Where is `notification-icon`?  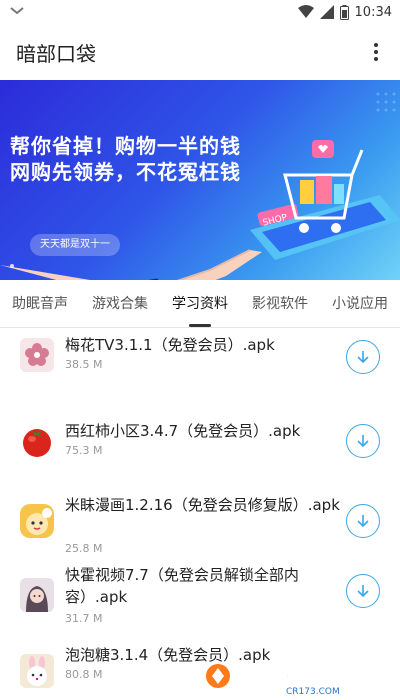 notification-icon is located at coordinates (17, 12).